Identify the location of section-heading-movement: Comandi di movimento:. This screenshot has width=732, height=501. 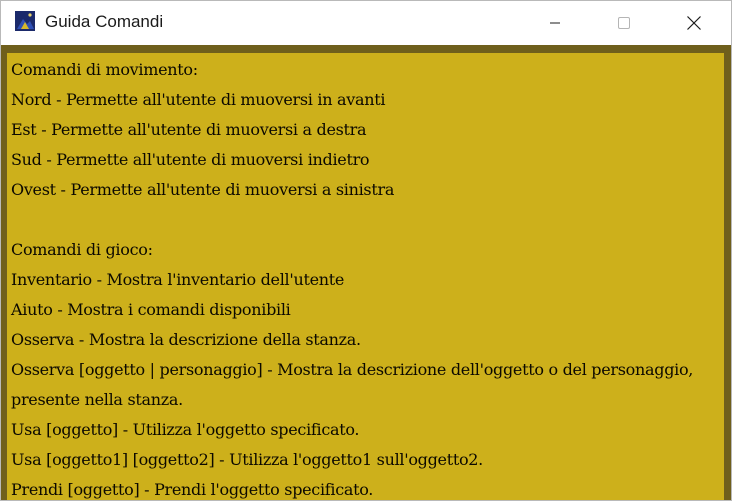
(104, 69).